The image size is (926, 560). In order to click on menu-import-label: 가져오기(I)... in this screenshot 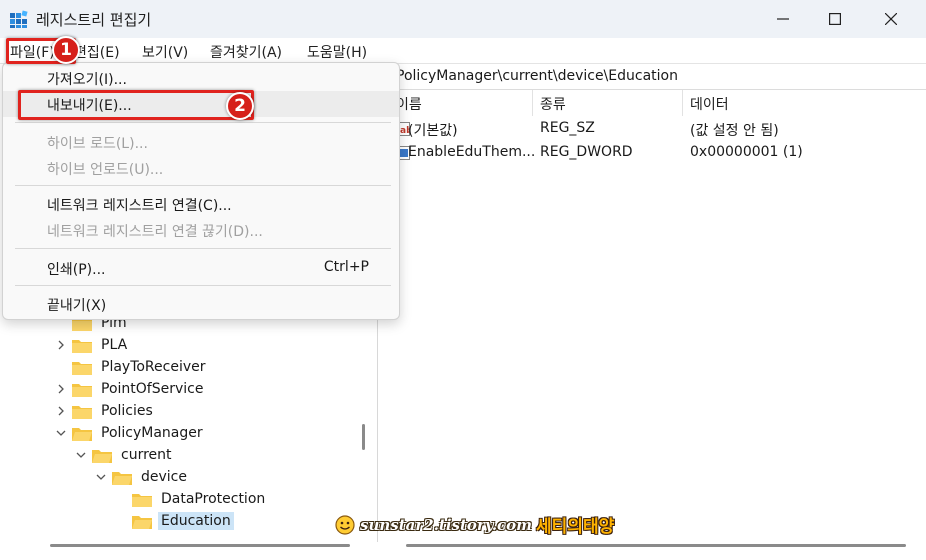, I will do `click(87, 80)`.